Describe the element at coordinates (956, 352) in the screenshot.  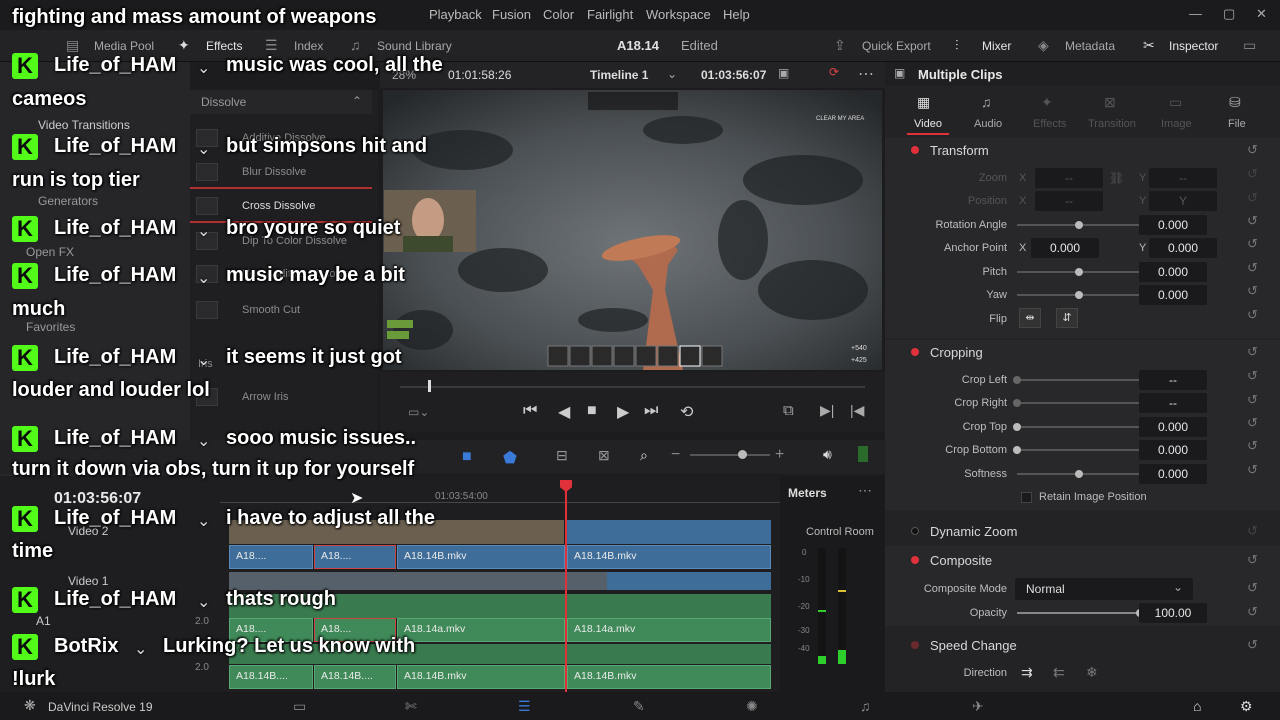
I see `cropping-title: Cropping` at that location.